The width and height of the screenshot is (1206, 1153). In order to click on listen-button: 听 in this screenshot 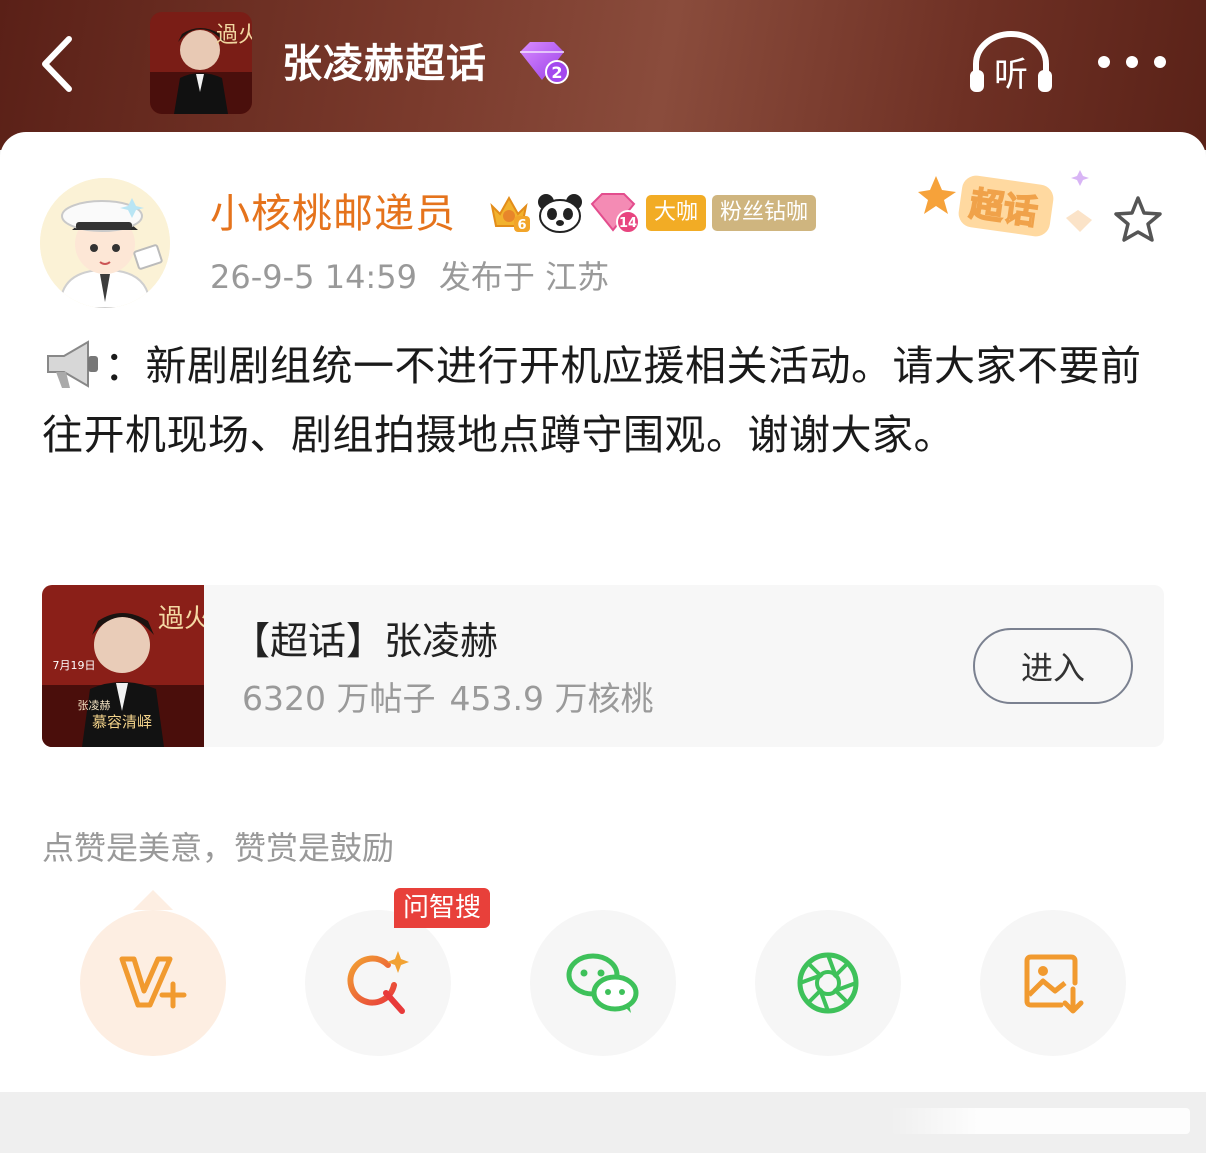, I will do `click(1011, 63)`.